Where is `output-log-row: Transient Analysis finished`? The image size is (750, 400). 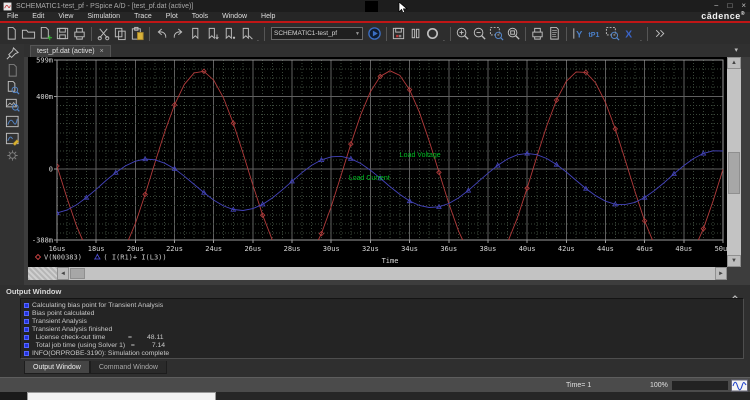 output-log-row: Transient Analysis finished is located at coordinates (383, 329).